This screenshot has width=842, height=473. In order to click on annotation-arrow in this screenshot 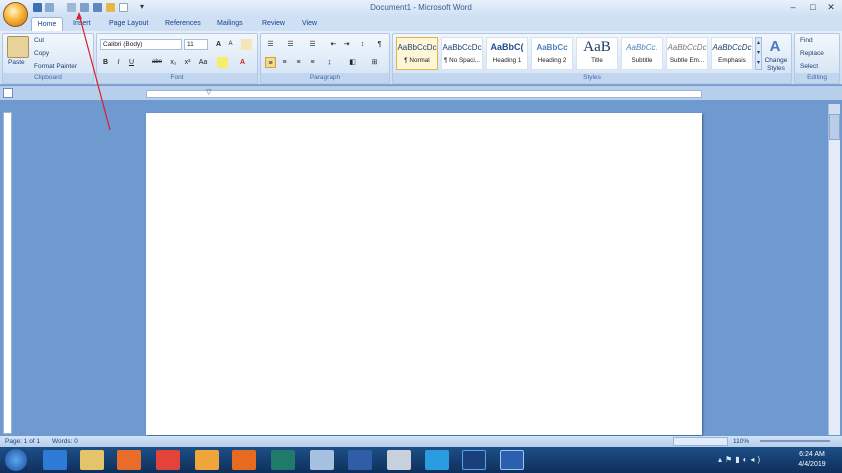, I will do `click(93, 71)`.